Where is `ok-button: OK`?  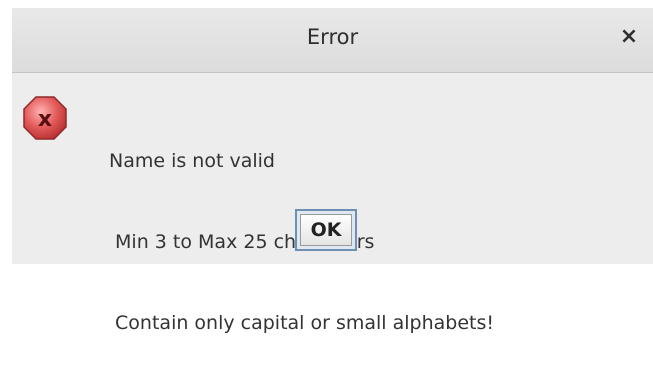 ok-button: OK is located at coordinates (326, 230).